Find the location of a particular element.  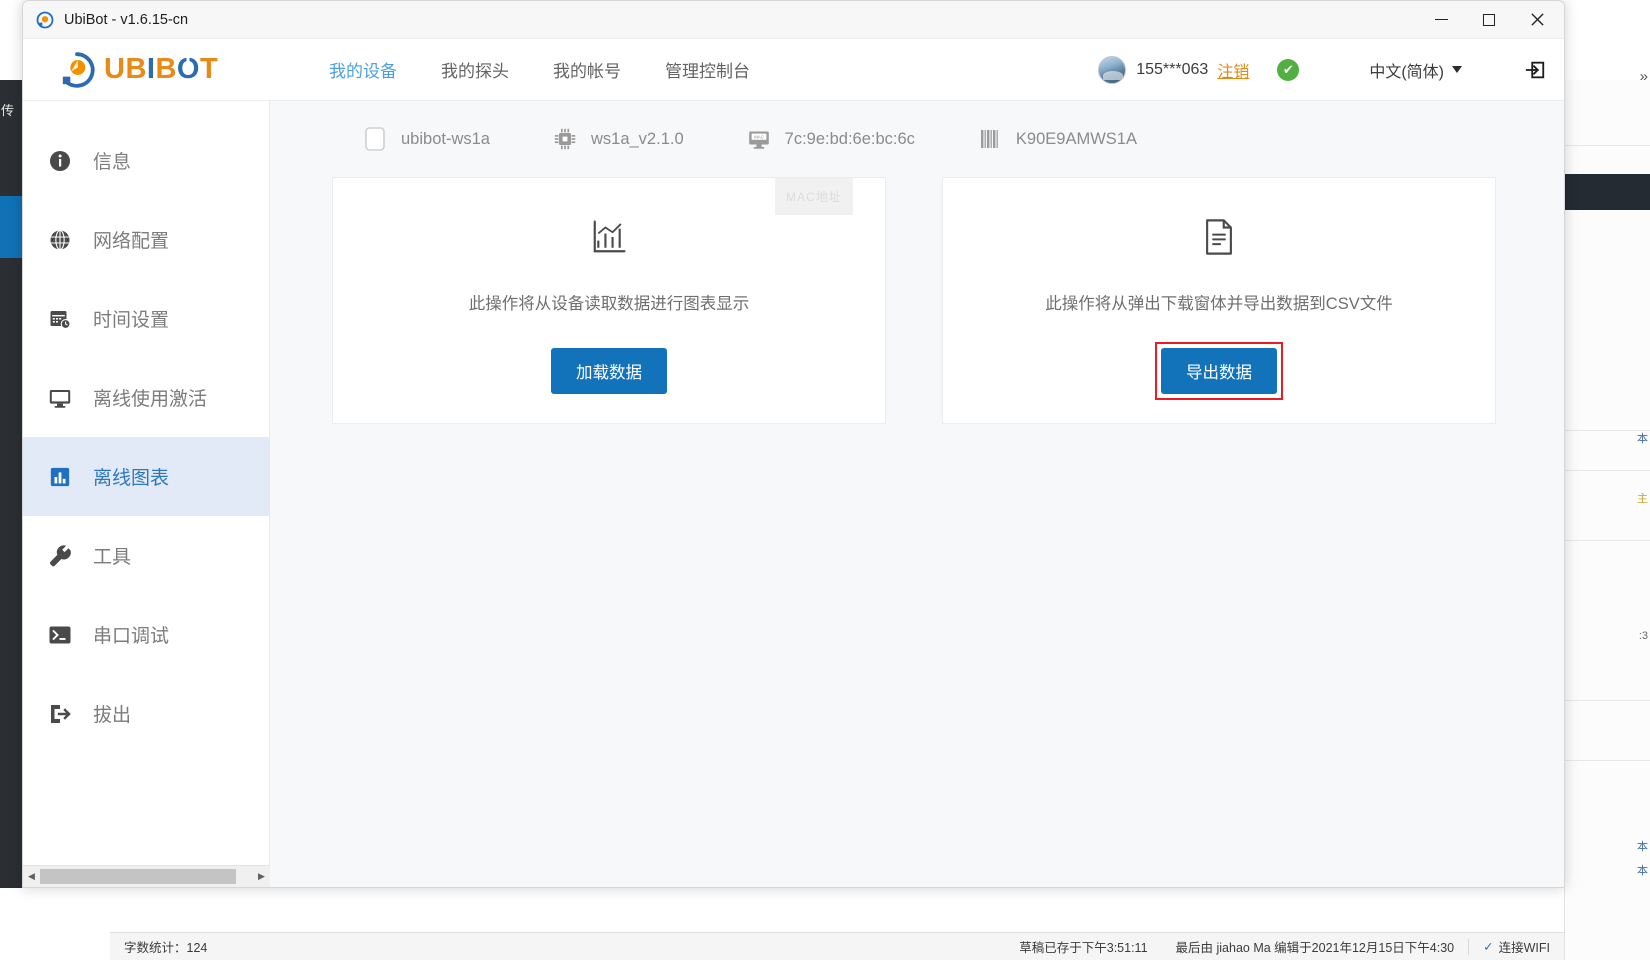

svg-text: MAC is located at coordinates (759, 137).